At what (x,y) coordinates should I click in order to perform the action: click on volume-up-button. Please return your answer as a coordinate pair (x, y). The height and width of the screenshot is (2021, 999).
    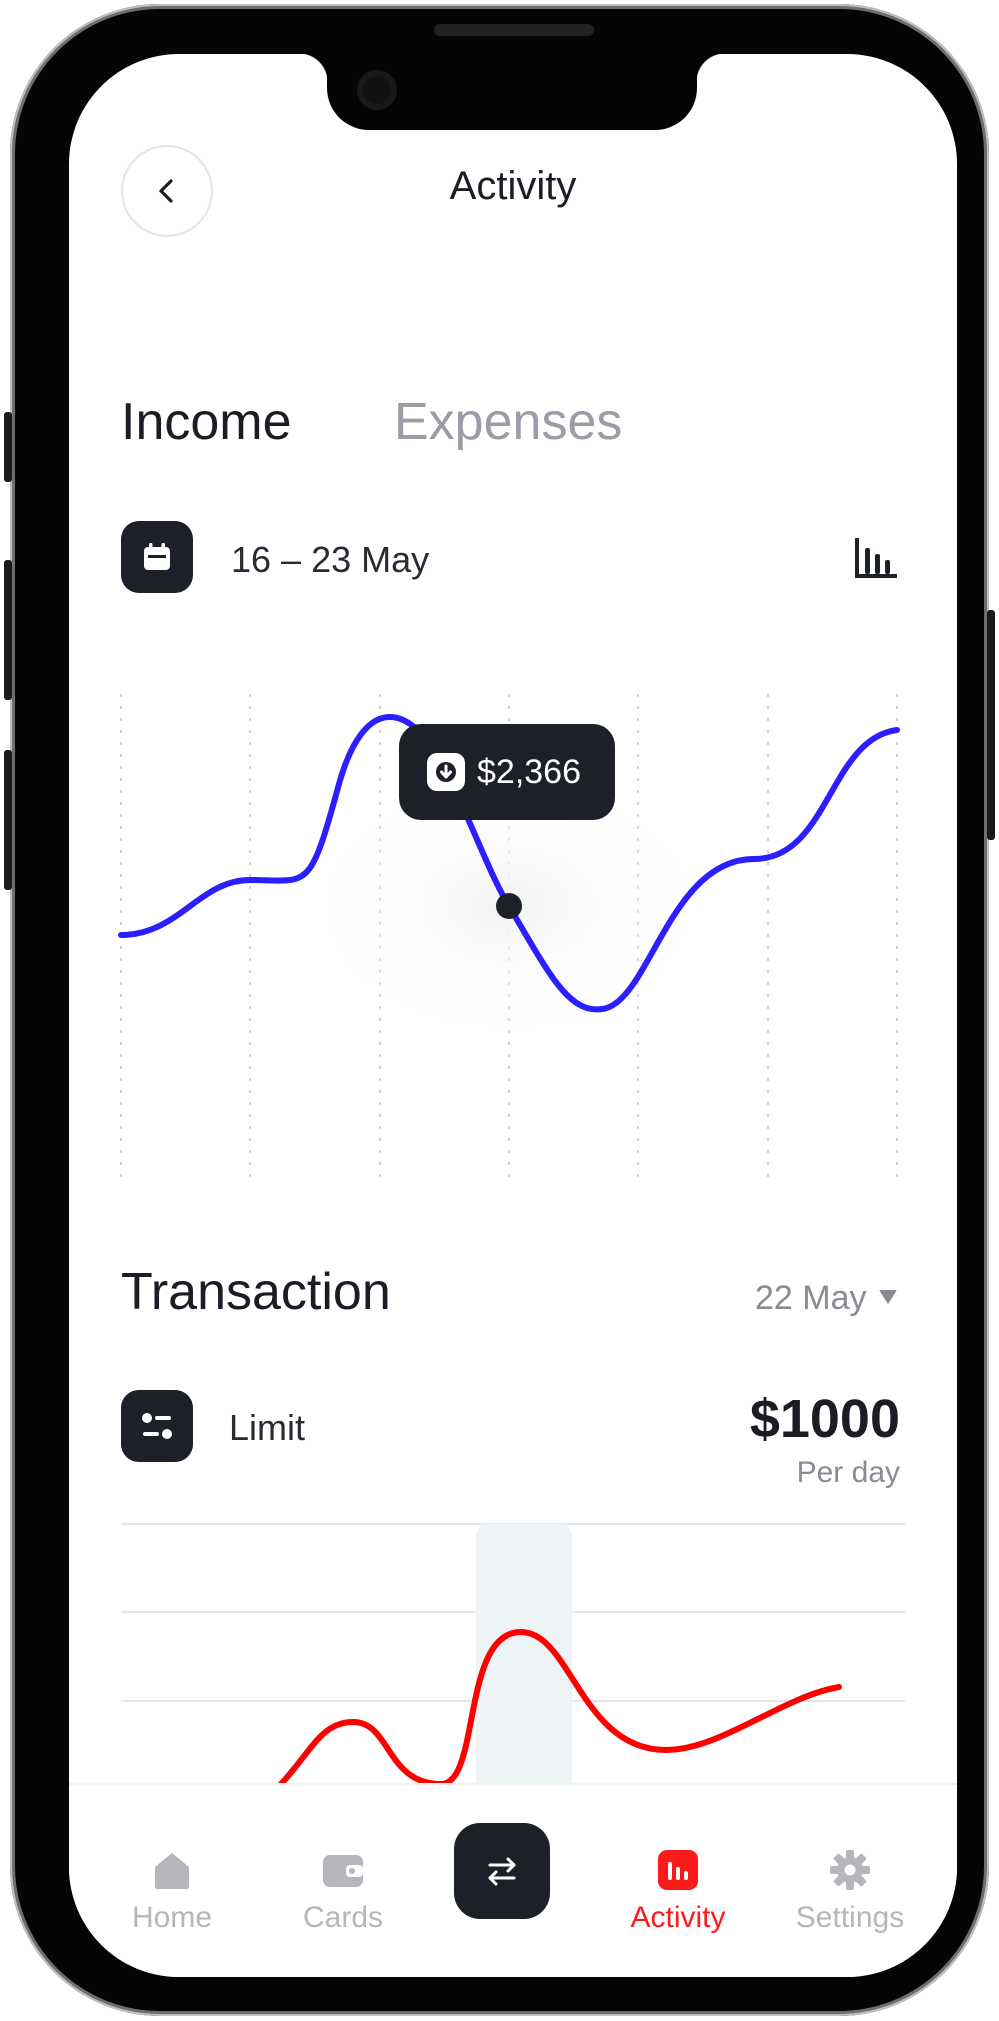
    Looking at the image, I should click on (8, 630).